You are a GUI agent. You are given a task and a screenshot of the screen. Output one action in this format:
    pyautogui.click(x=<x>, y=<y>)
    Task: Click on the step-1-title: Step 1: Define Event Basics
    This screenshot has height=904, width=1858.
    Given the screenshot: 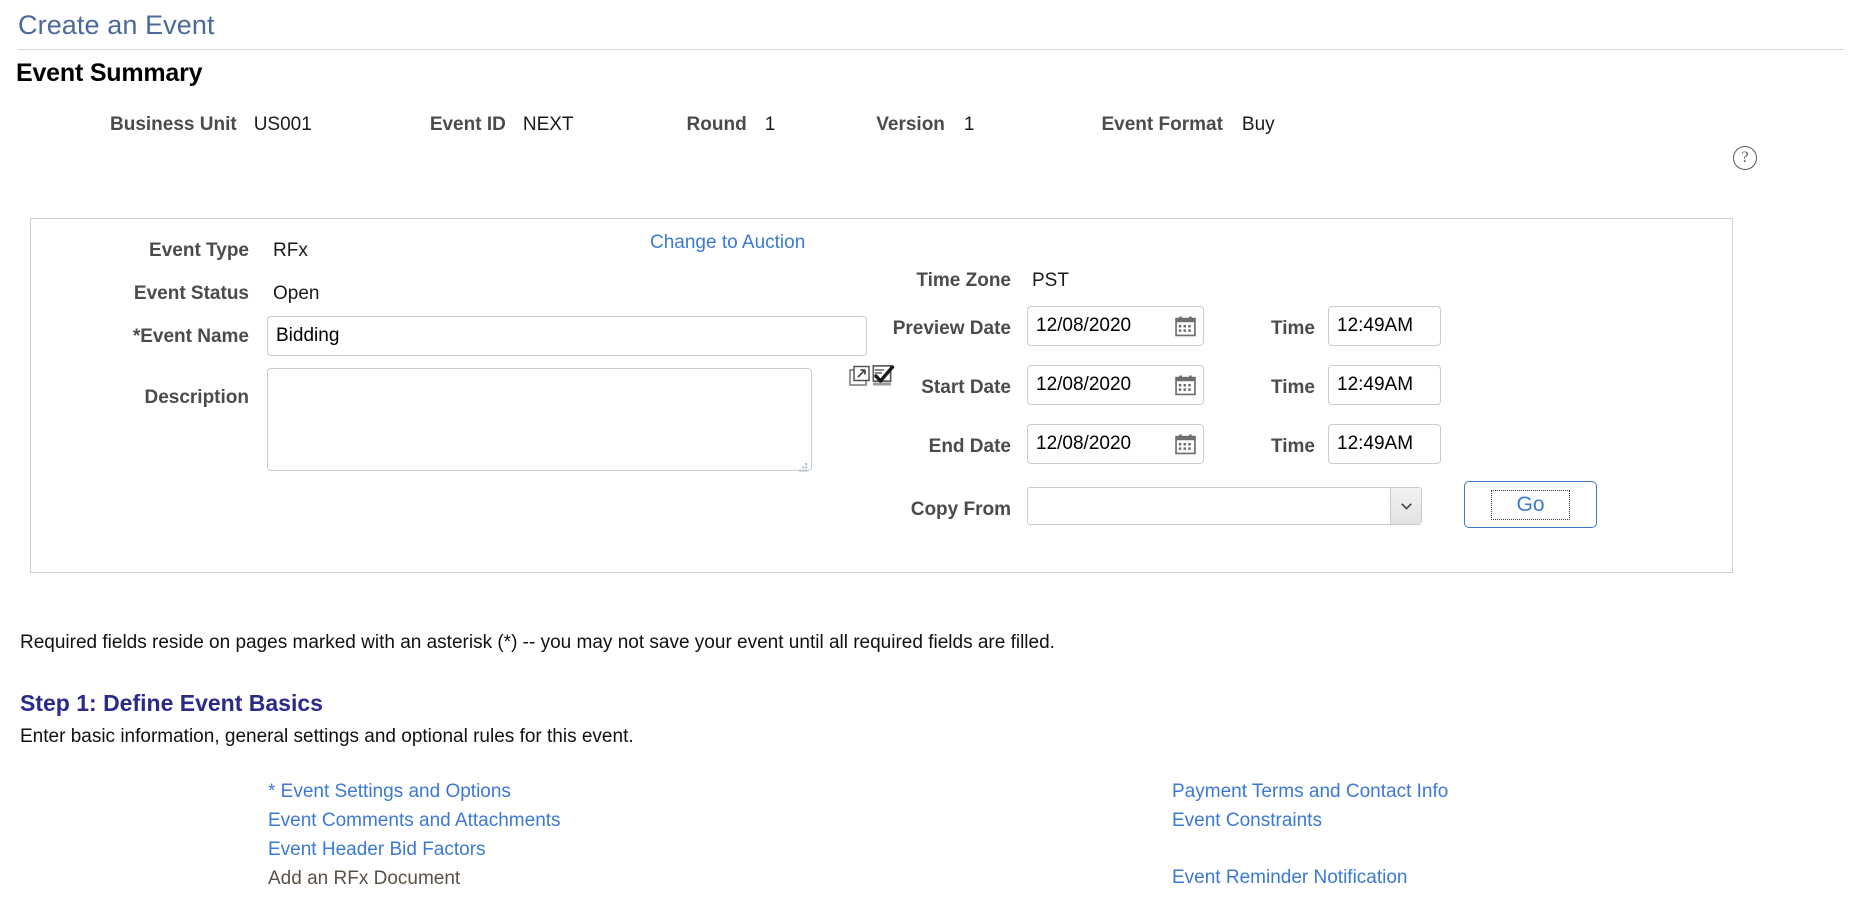 What is the action you would take?
    pyautogui.click(x=171, y=703)
    